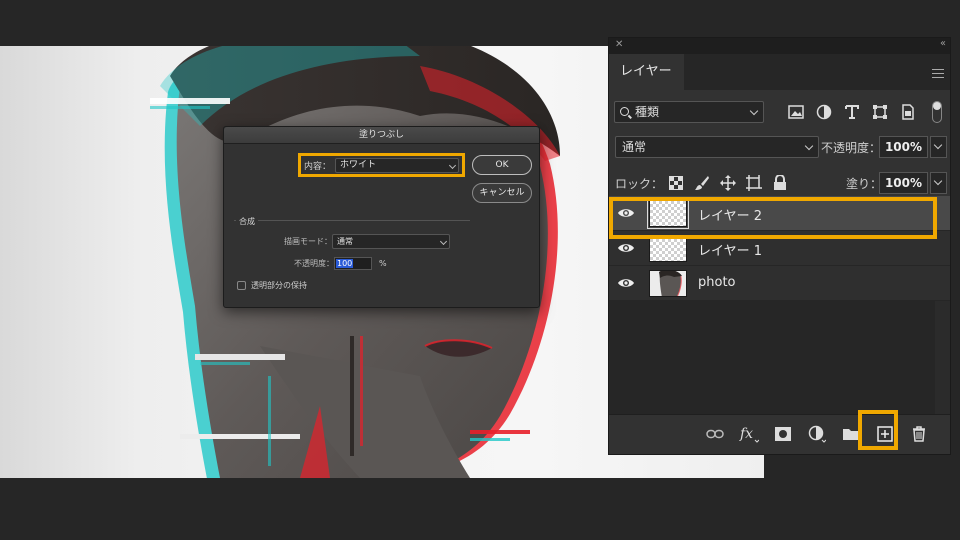 The image size is (960, 540). I want to click on fill-dropdown, so click(938, 183).